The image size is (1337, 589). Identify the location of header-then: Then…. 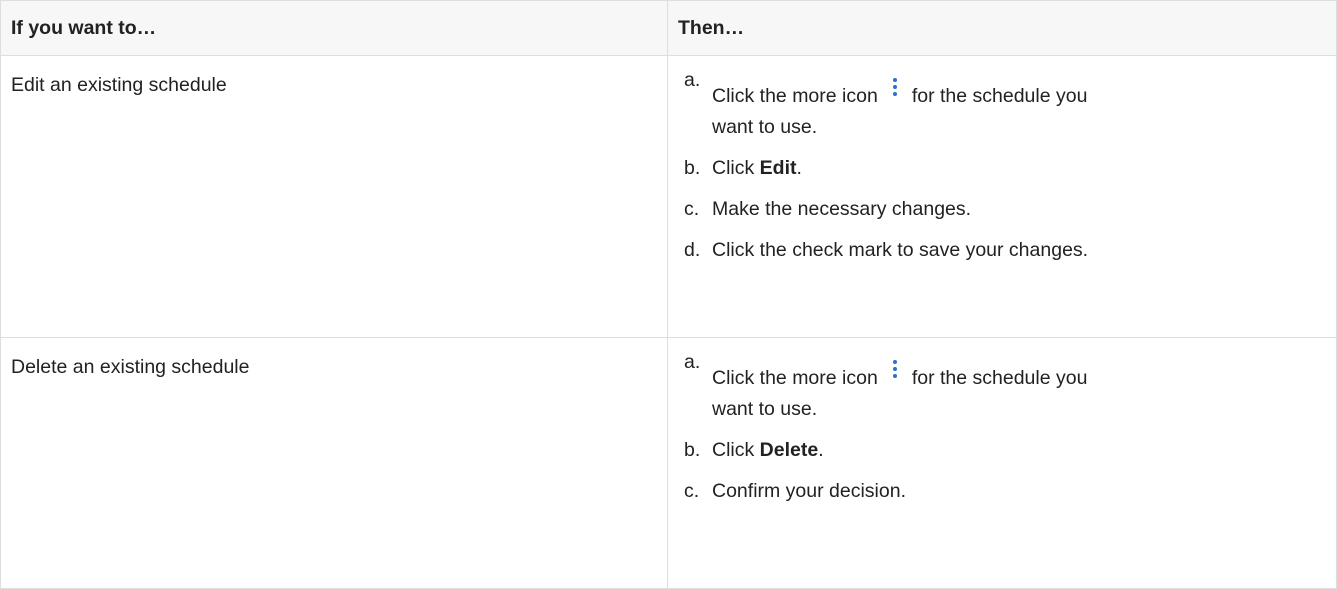
(1002, 28).